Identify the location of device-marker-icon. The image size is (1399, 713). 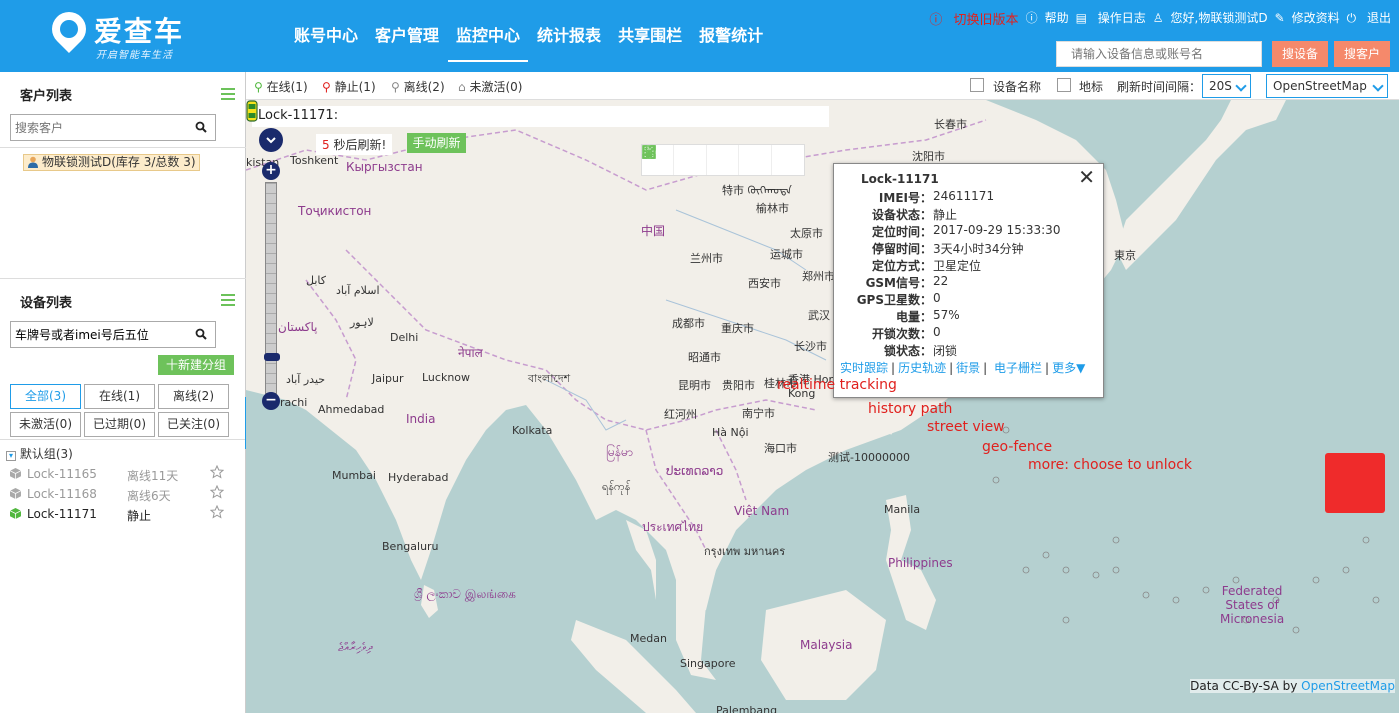
(252, 111).